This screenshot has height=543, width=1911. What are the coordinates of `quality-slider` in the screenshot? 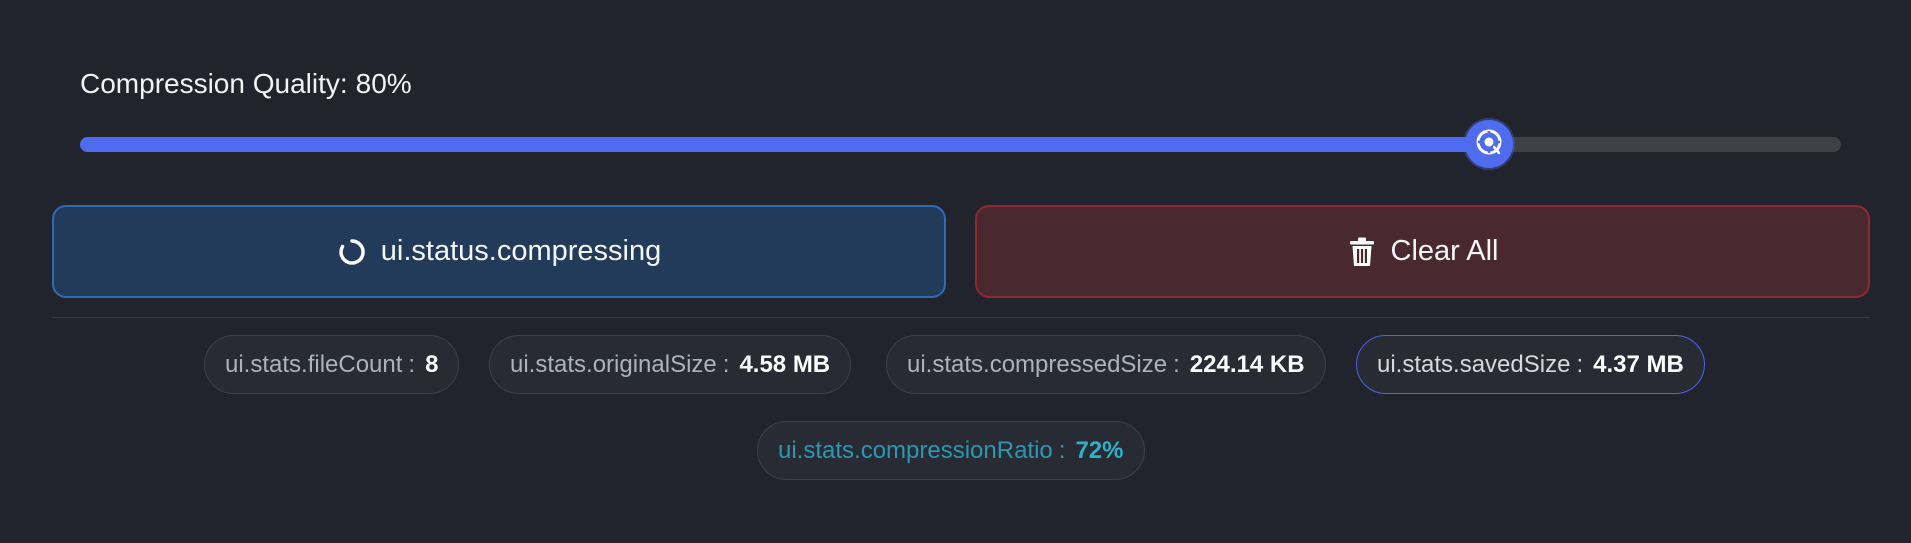 It's located at (960, 144).